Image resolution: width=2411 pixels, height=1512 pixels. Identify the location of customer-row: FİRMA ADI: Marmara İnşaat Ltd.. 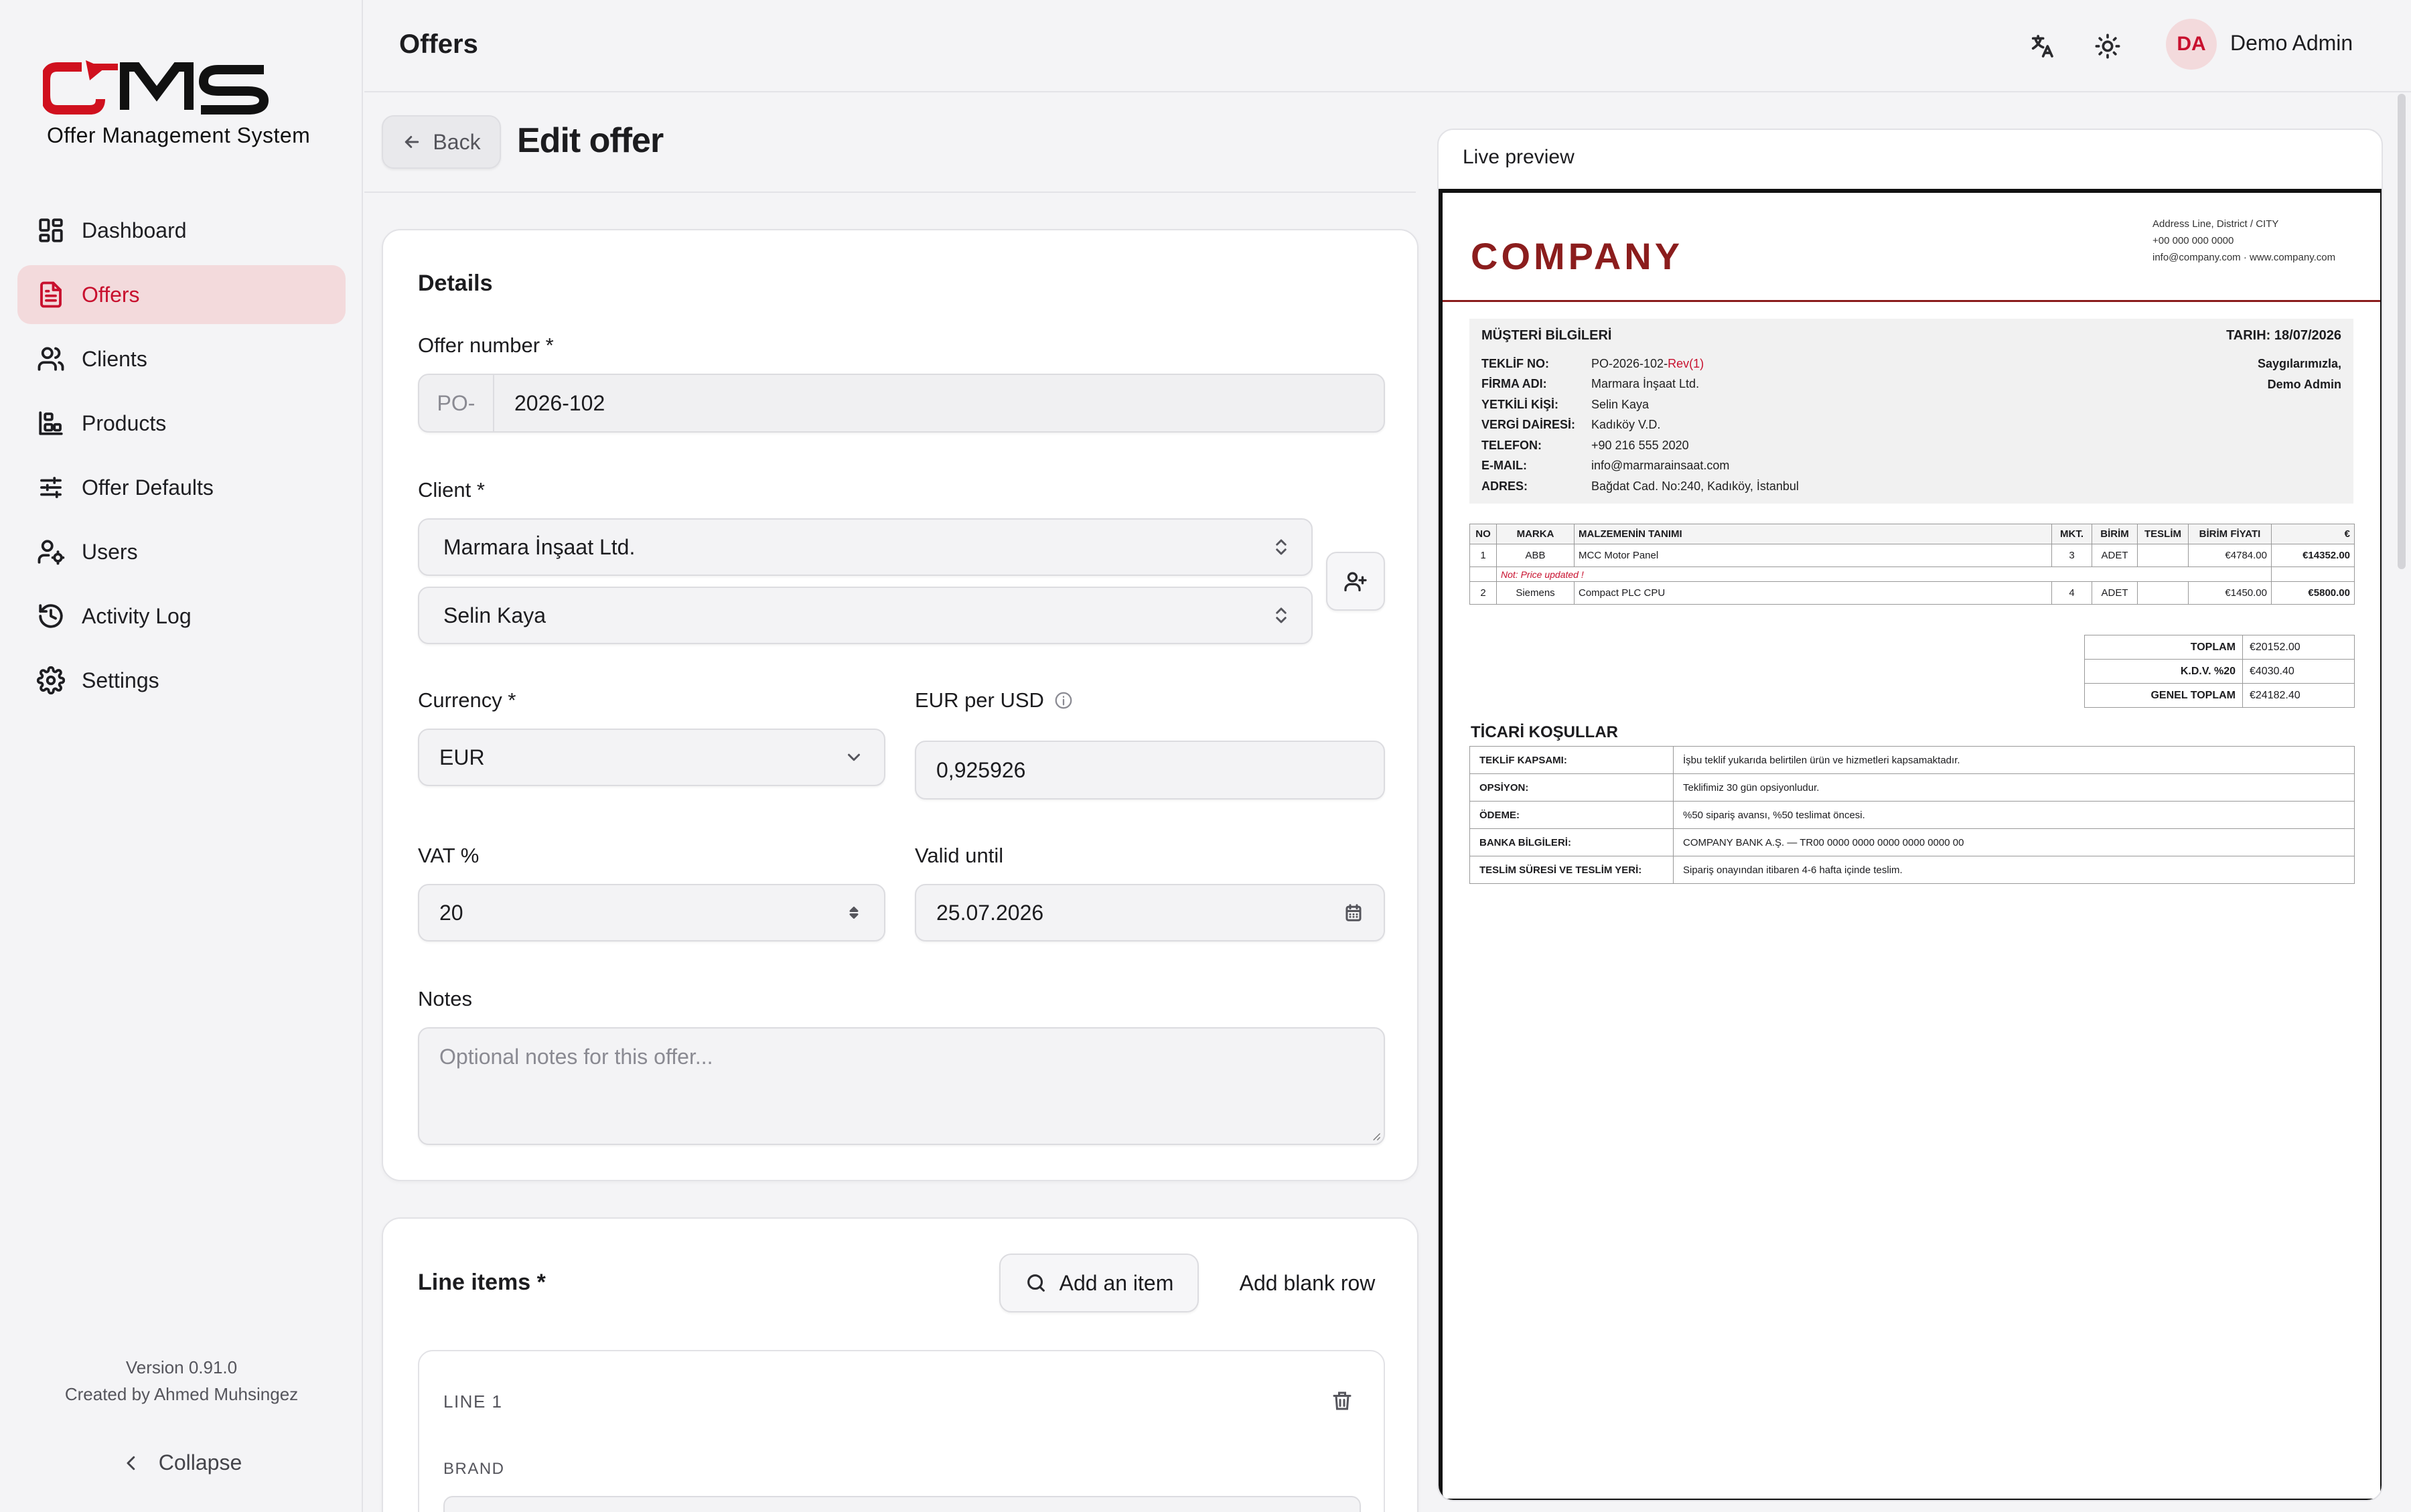
(1640, 385).